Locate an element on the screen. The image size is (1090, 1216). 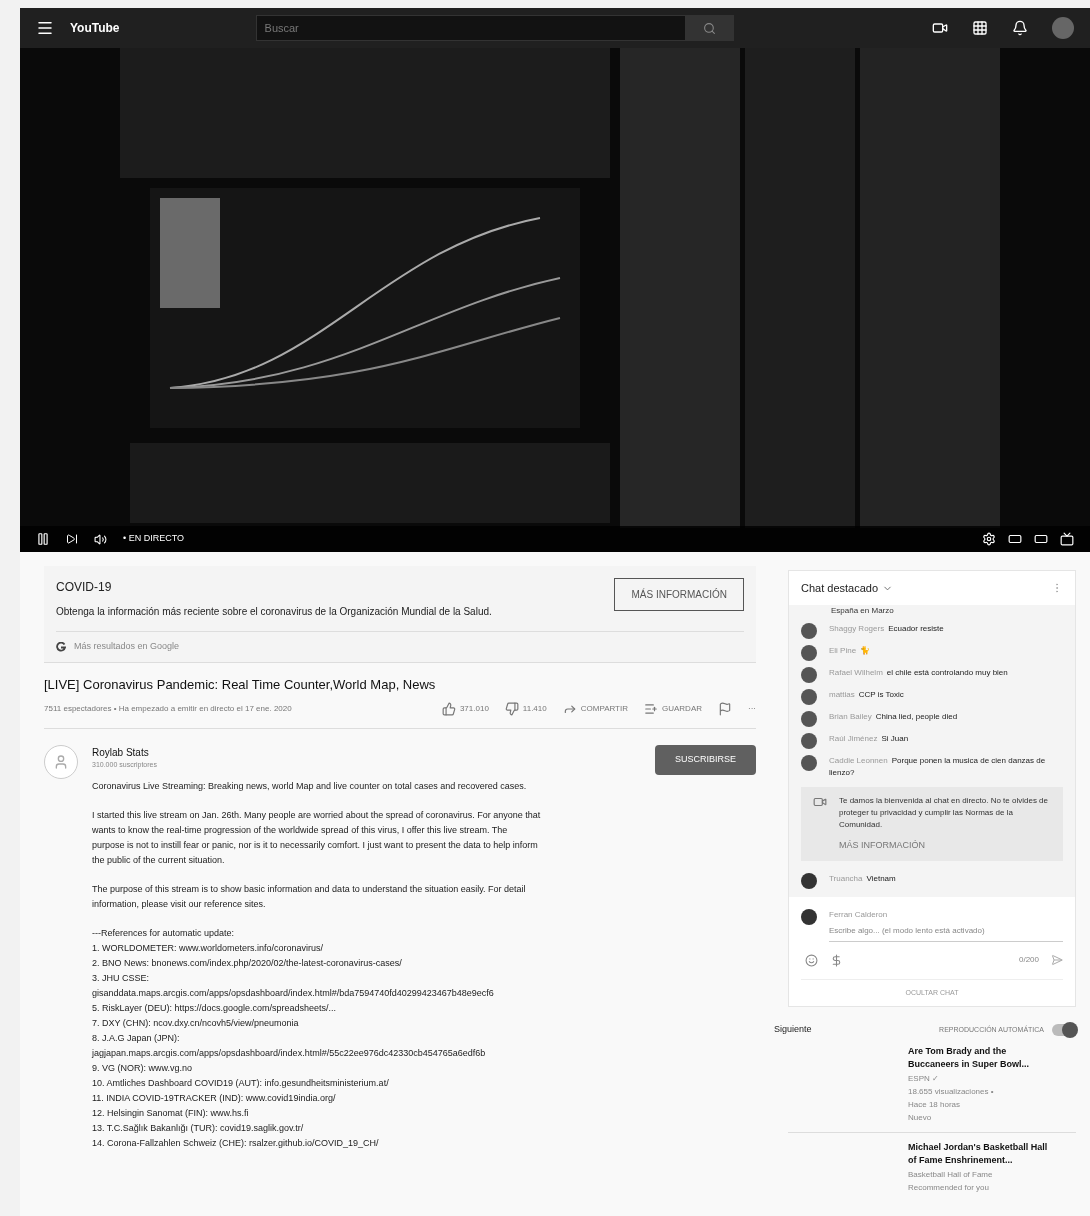
description-paragraph: I started this live stream on Jan. 26th. Many people are worried about the spread of coronavirus. For anyone that wants to know the real-time progression of the worldwide spread of this virus, I offer this live stream. The purpose is not to instill fear or panic, nor is it to necessarily comfort. I just want to present the data to help inform the public of the current situation. is located at coordinates (317, 837).